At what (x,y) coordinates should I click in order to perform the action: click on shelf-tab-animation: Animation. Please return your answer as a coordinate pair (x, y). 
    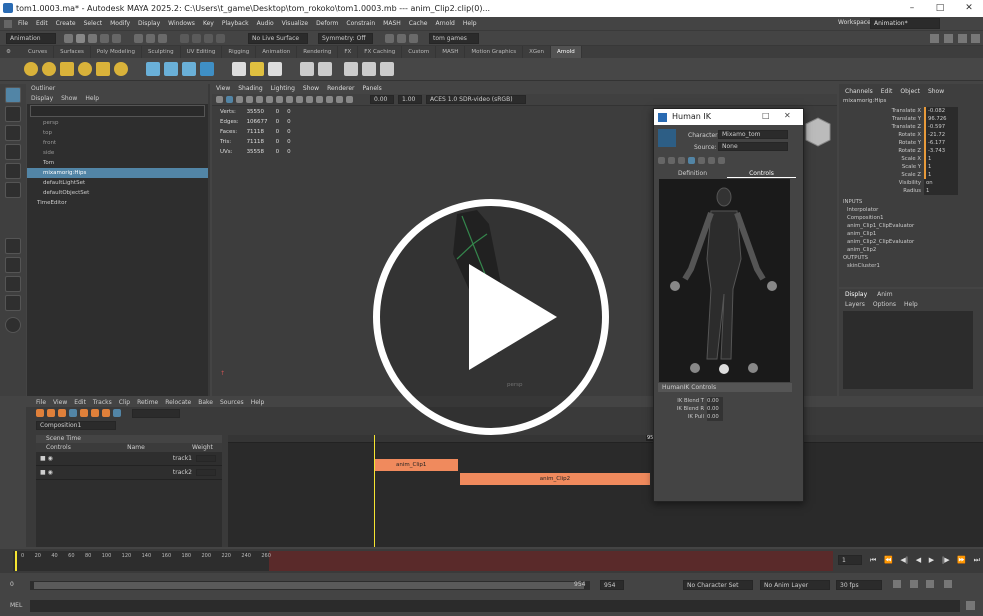
    Looking at the image, I should click on (277, 52).